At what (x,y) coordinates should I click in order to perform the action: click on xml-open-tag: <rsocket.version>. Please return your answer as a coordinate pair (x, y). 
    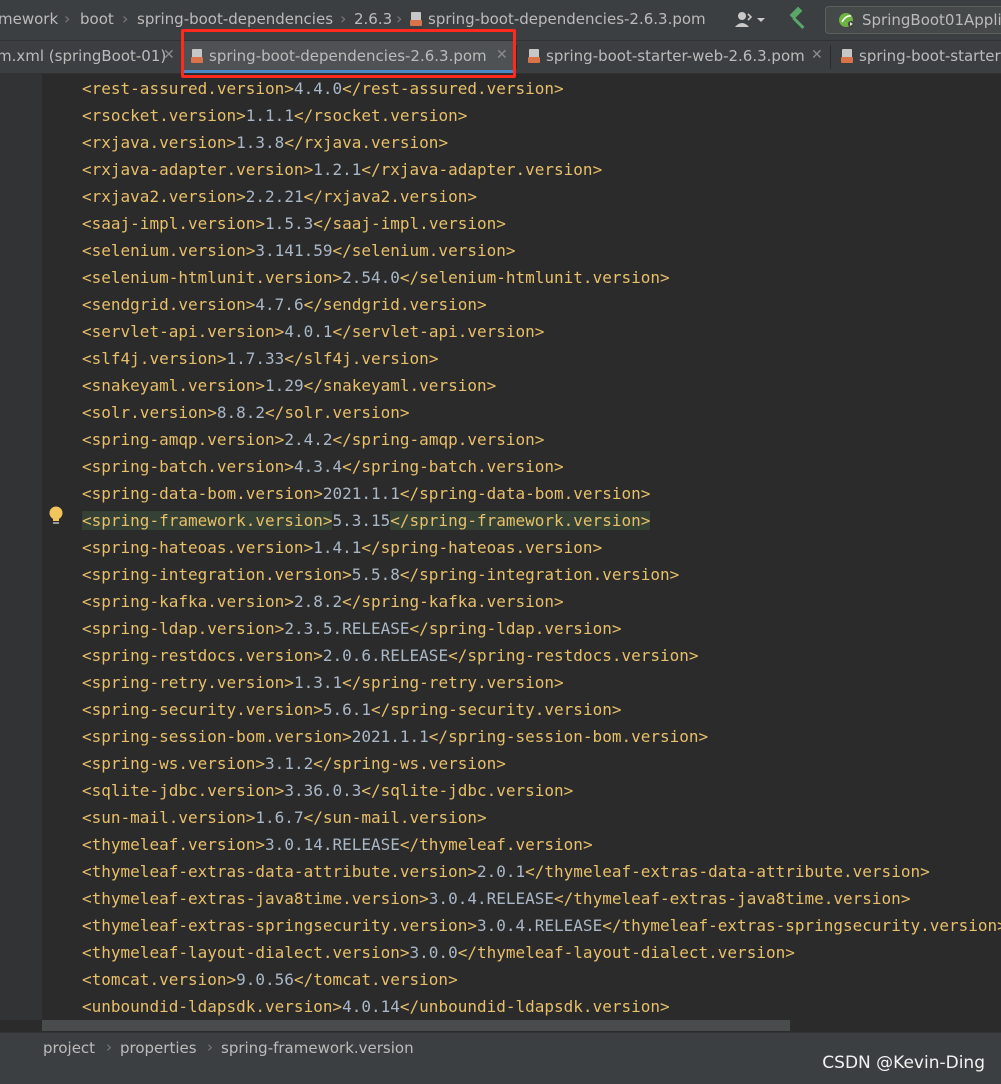
    Looking at the image, I should click on (164, 115).